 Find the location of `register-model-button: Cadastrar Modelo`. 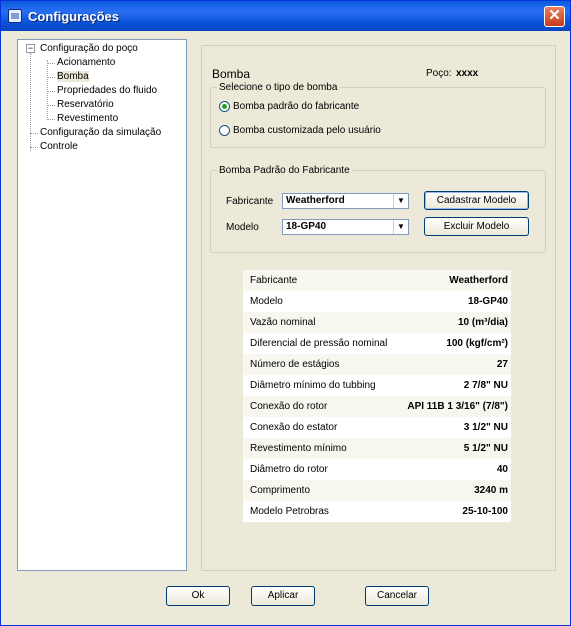

register-model-button: Cadastrar Modelo is located at coordinates (476, 200).